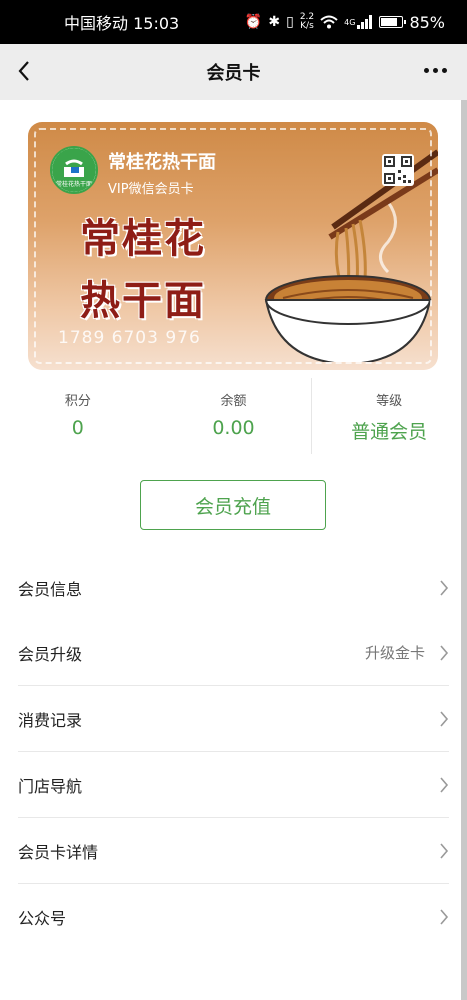 This screenshot has width=467, height=1000. I want to click on signal-icon, so click(365, 22).